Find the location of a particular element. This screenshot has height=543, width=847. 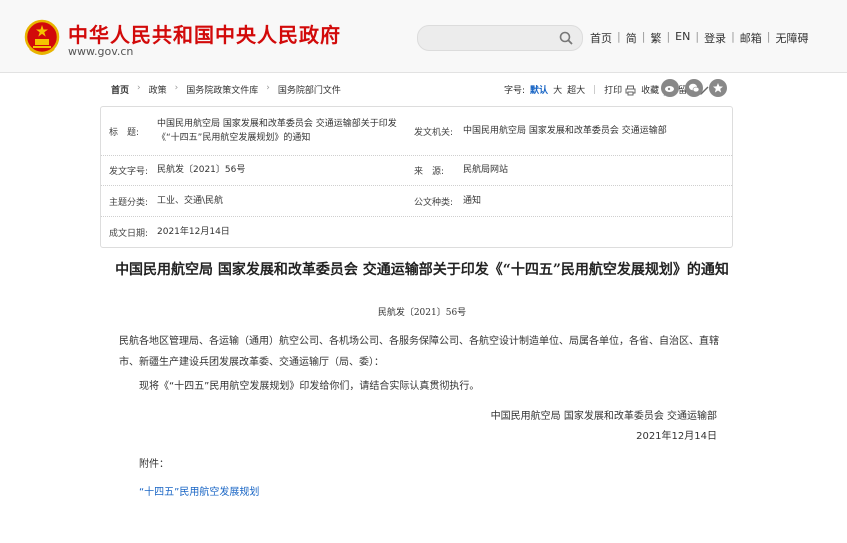

font-size-large: 大 is located at coordinates (557, 89).